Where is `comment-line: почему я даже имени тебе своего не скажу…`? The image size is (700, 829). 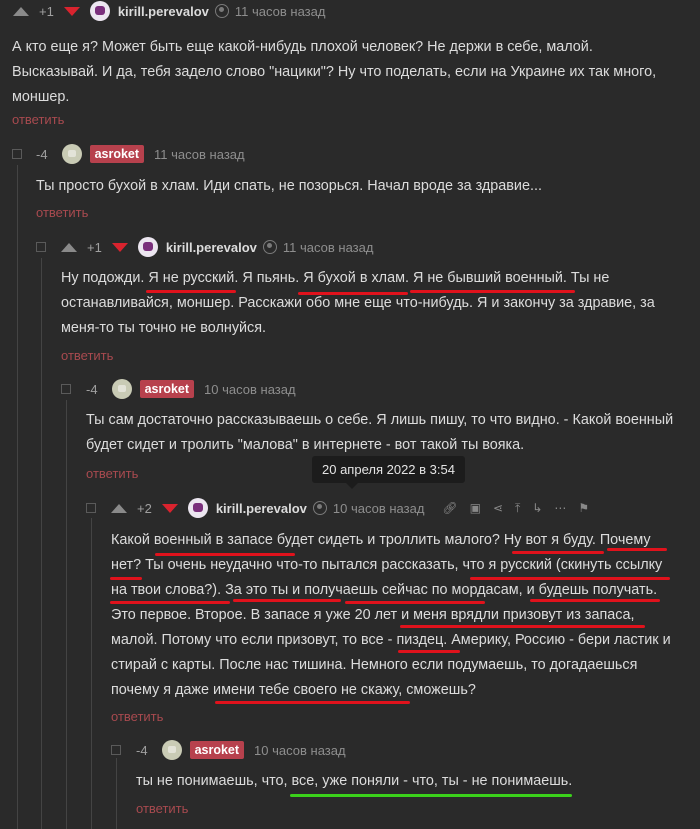
comment-line: почему я даже имени тебе своего не скажу… is located at coordinates (293, 690).